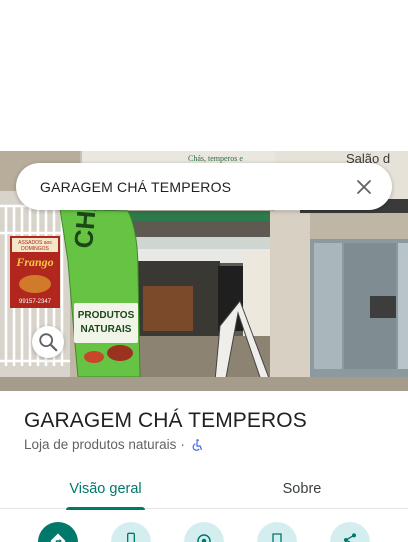 This screenshot has height=542, width=408. Describe the element at coordinates (350, 532) in the screenshot. I see `share-button` at that location.